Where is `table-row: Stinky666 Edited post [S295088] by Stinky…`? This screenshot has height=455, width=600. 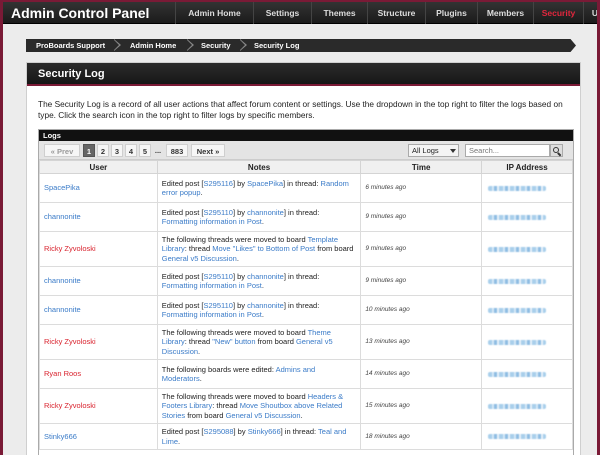
table-row: Stinky666 Edited post [S295088] by Stinky… is located at coordinates (306, 436).